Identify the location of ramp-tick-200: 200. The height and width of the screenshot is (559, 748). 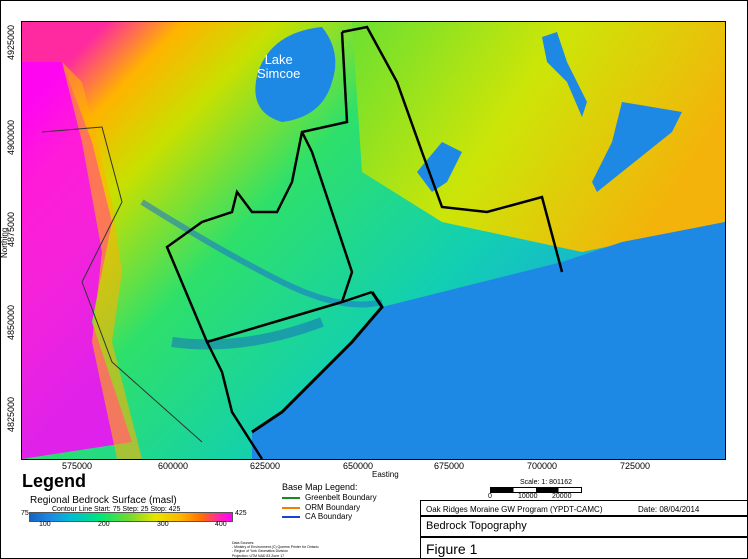
(104, 524).